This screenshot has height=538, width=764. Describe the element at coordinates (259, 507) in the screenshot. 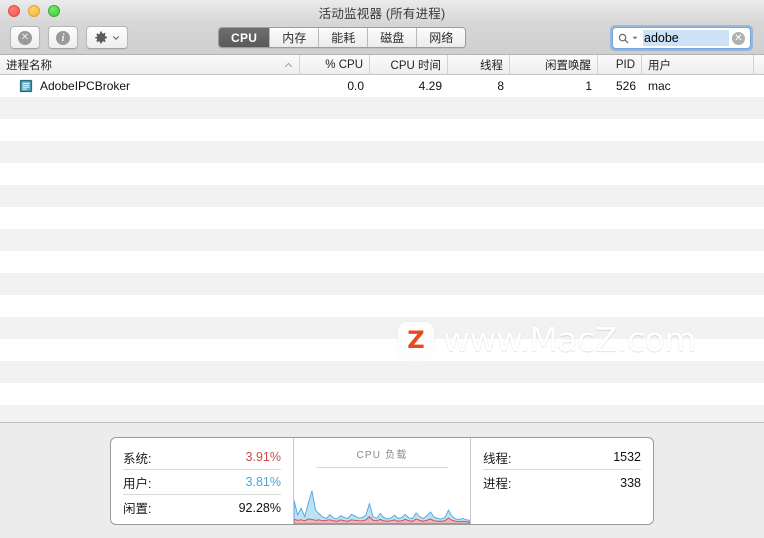

I see `stat-value-idle: 92.28%` at that location.